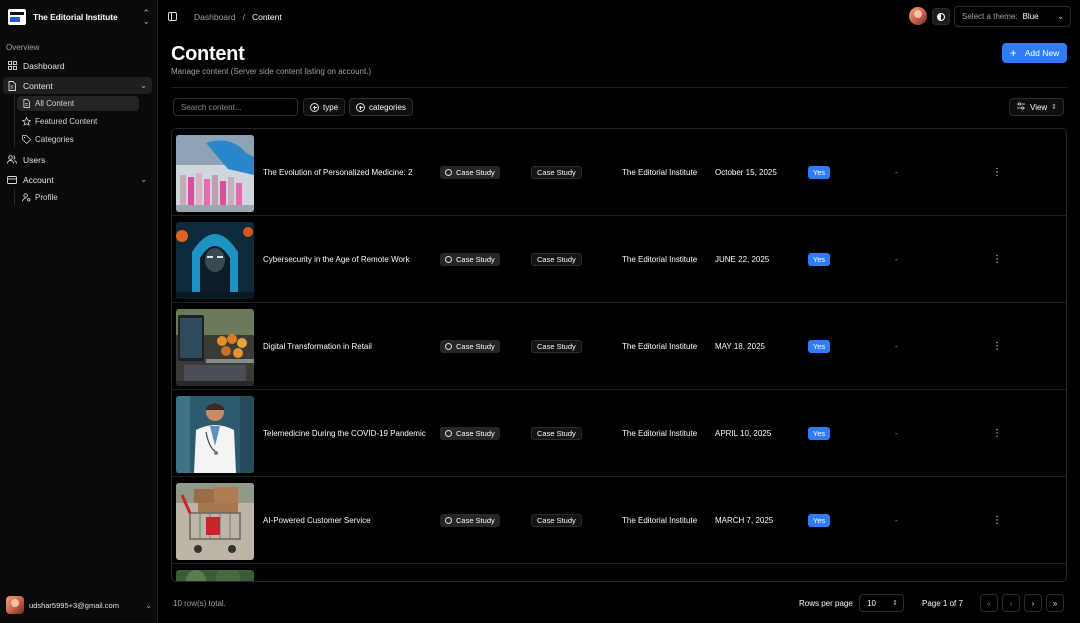 This screenshot has height=623, width=1080. What do you see at coordinates (66, 121) in the screenshot?
I see `sidebar-subitem-label: Featured Content` at bounding box center [66, 121].